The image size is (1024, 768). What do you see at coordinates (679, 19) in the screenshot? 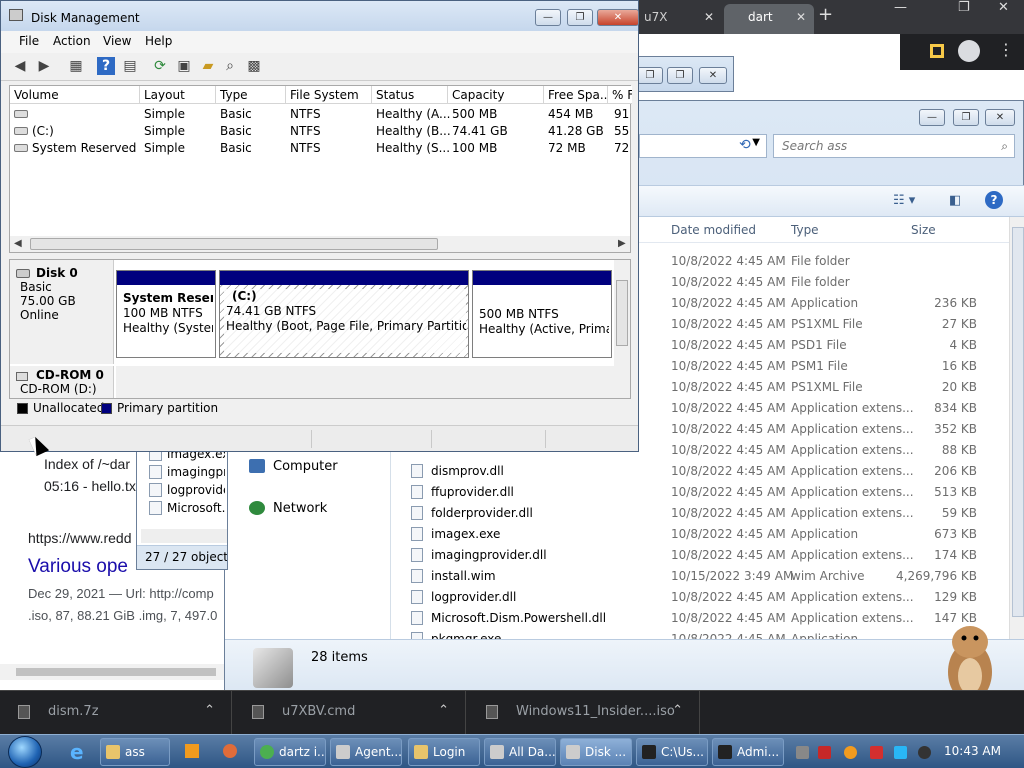
I see `browser-tab-u7x: u7X ✕` at bounding box center [679, 19].